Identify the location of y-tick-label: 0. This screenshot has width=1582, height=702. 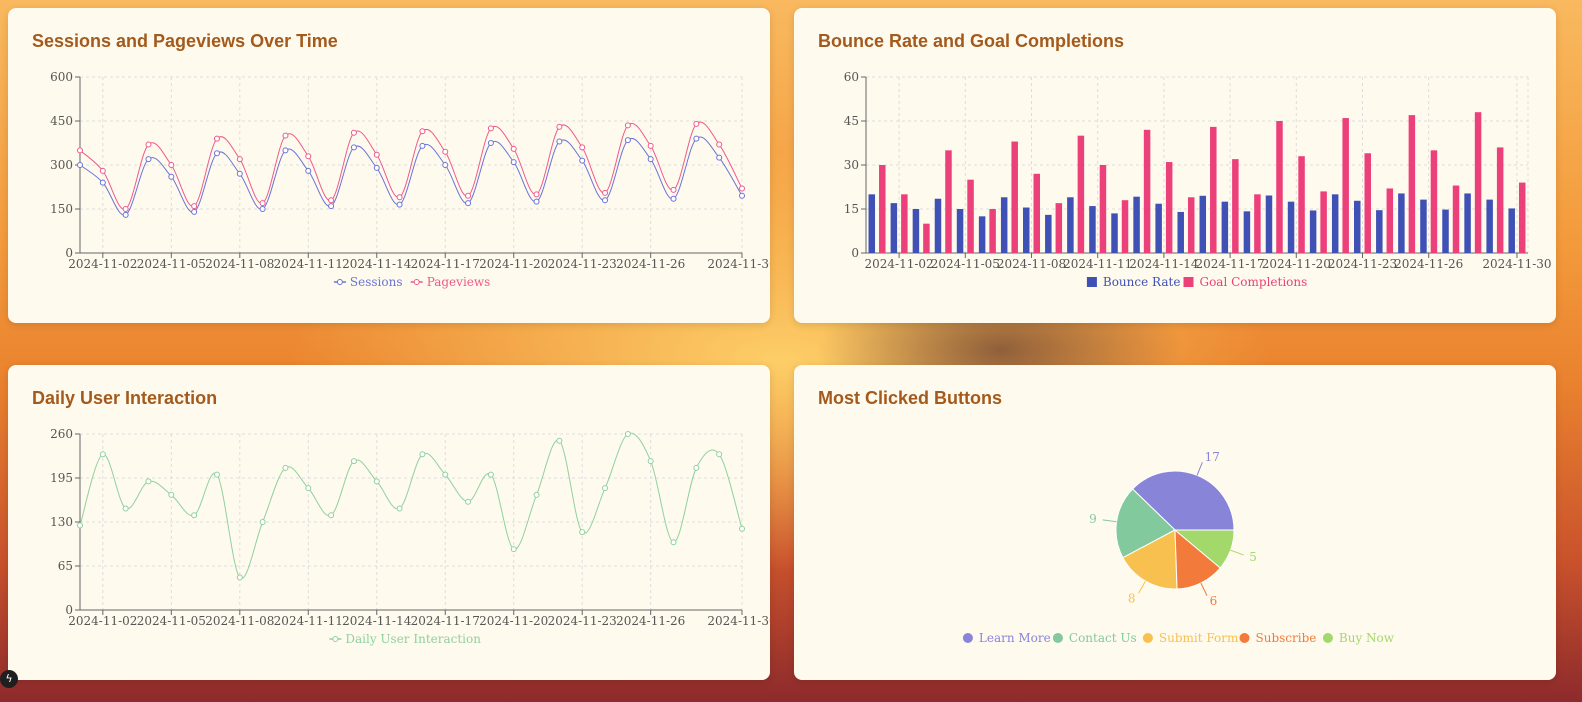
(855, 253).